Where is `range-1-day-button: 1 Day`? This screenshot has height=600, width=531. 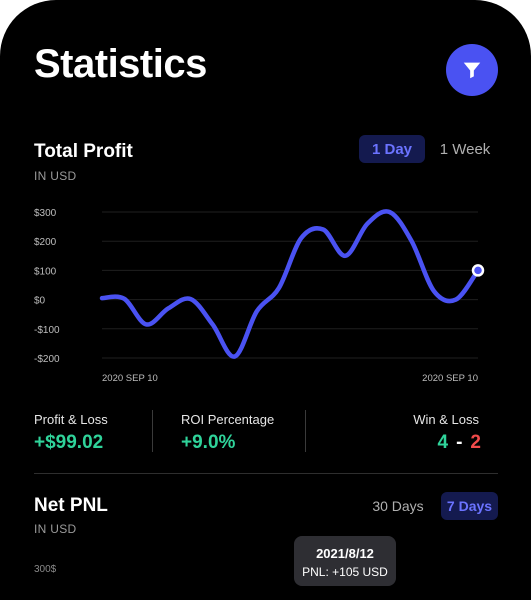
range-1-day-button: 1 Day is located at coordinates (392, 149).